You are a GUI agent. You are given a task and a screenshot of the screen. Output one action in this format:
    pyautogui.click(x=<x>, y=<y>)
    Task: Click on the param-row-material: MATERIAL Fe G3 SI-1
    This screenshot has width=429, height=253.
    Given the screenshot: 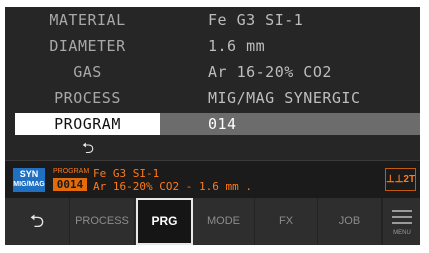 What is the action you would take?
    pyautogui.click(x=212, y=20)
    